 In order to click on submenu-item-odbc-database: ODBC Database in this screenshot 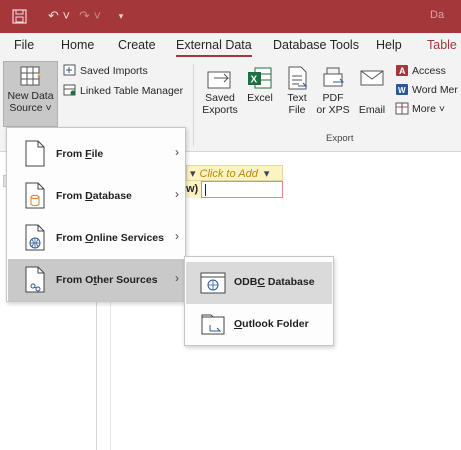, I will do `click(259, 283)`.